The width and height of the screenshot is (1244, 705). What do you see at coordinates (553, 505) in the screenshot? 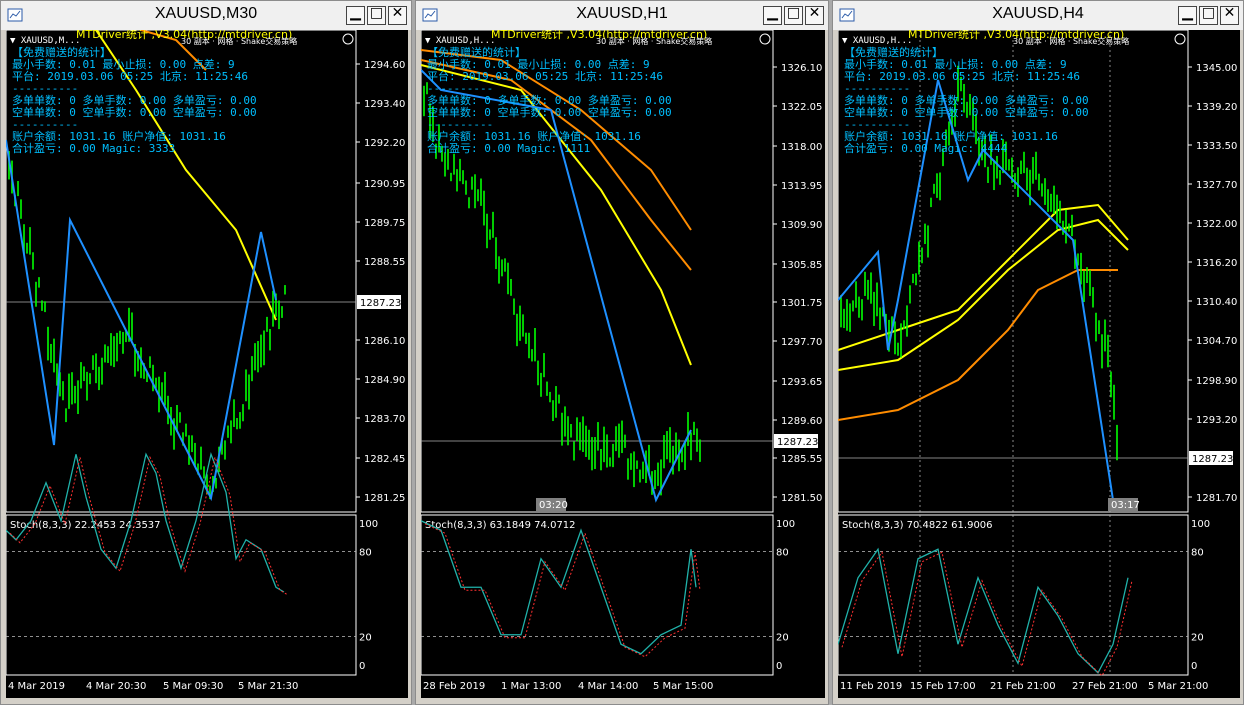
I see `time-marker-label: 03:20` at bounding box center [553, 505].